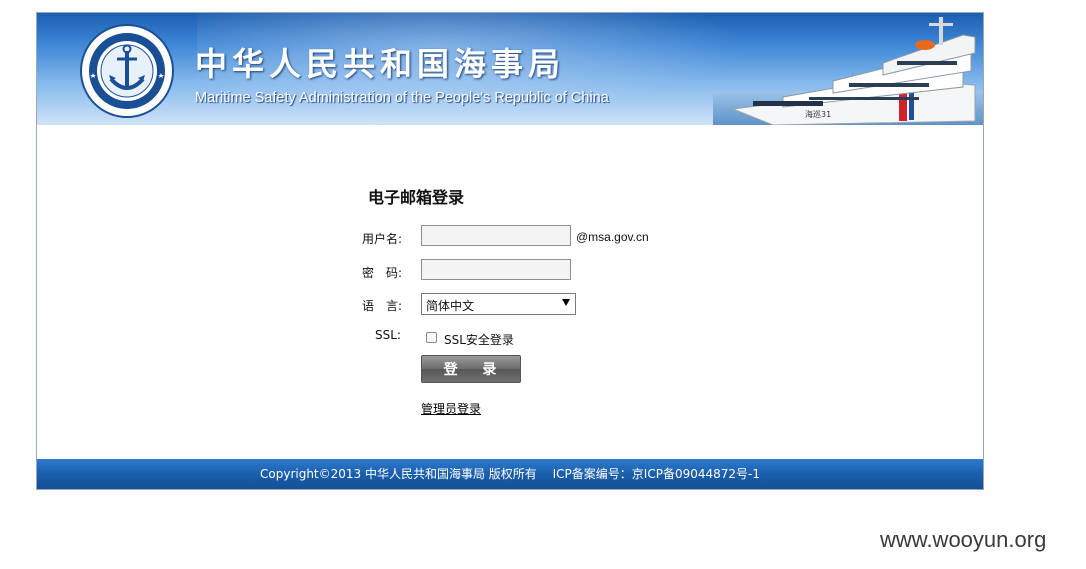 The width and height of the screenshot is (1086, 569). I want to click on ssl-checkbox-label: SSL安全登录, so click(479, 339).